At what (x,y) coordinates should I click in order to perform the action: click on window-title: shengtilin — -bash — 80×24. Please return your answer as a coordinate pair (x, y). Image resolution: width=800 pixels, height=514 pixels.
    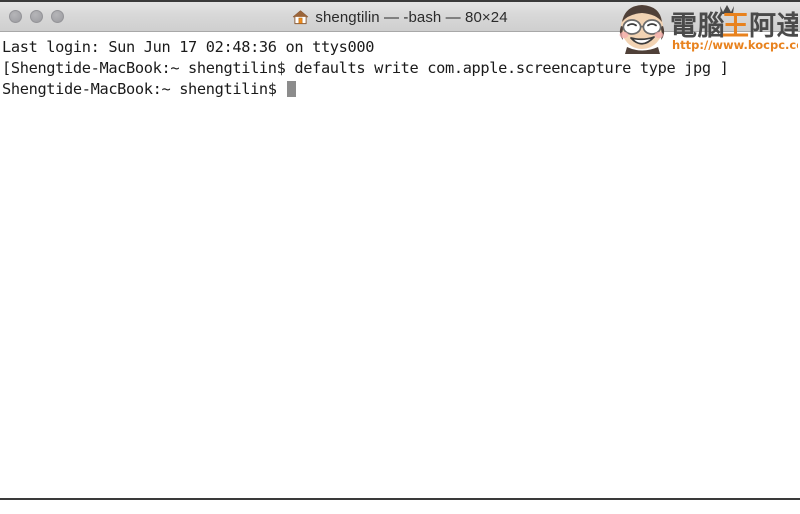
    Looking at the image, I should click on (411, 17).